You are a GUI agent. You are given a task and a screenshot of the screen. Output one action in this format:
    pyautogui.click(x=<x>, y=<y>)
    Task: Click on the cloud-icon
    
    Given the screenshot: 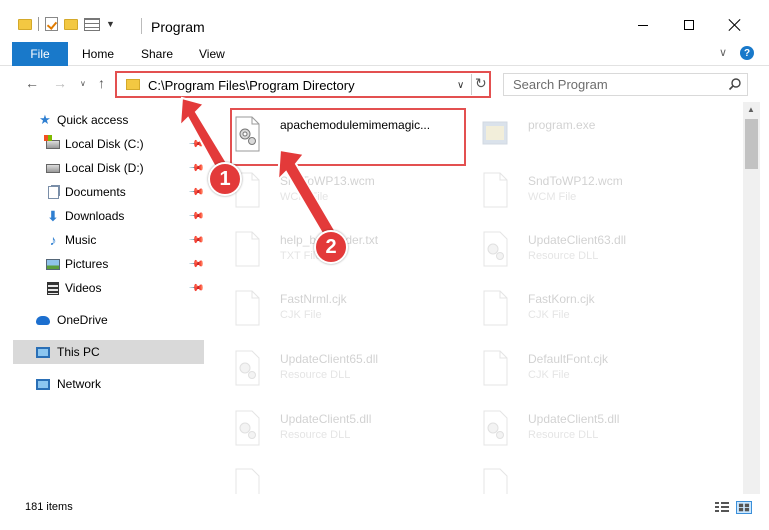 What is the action you would take?
    pyautogui.click(x=43, y=320)
    